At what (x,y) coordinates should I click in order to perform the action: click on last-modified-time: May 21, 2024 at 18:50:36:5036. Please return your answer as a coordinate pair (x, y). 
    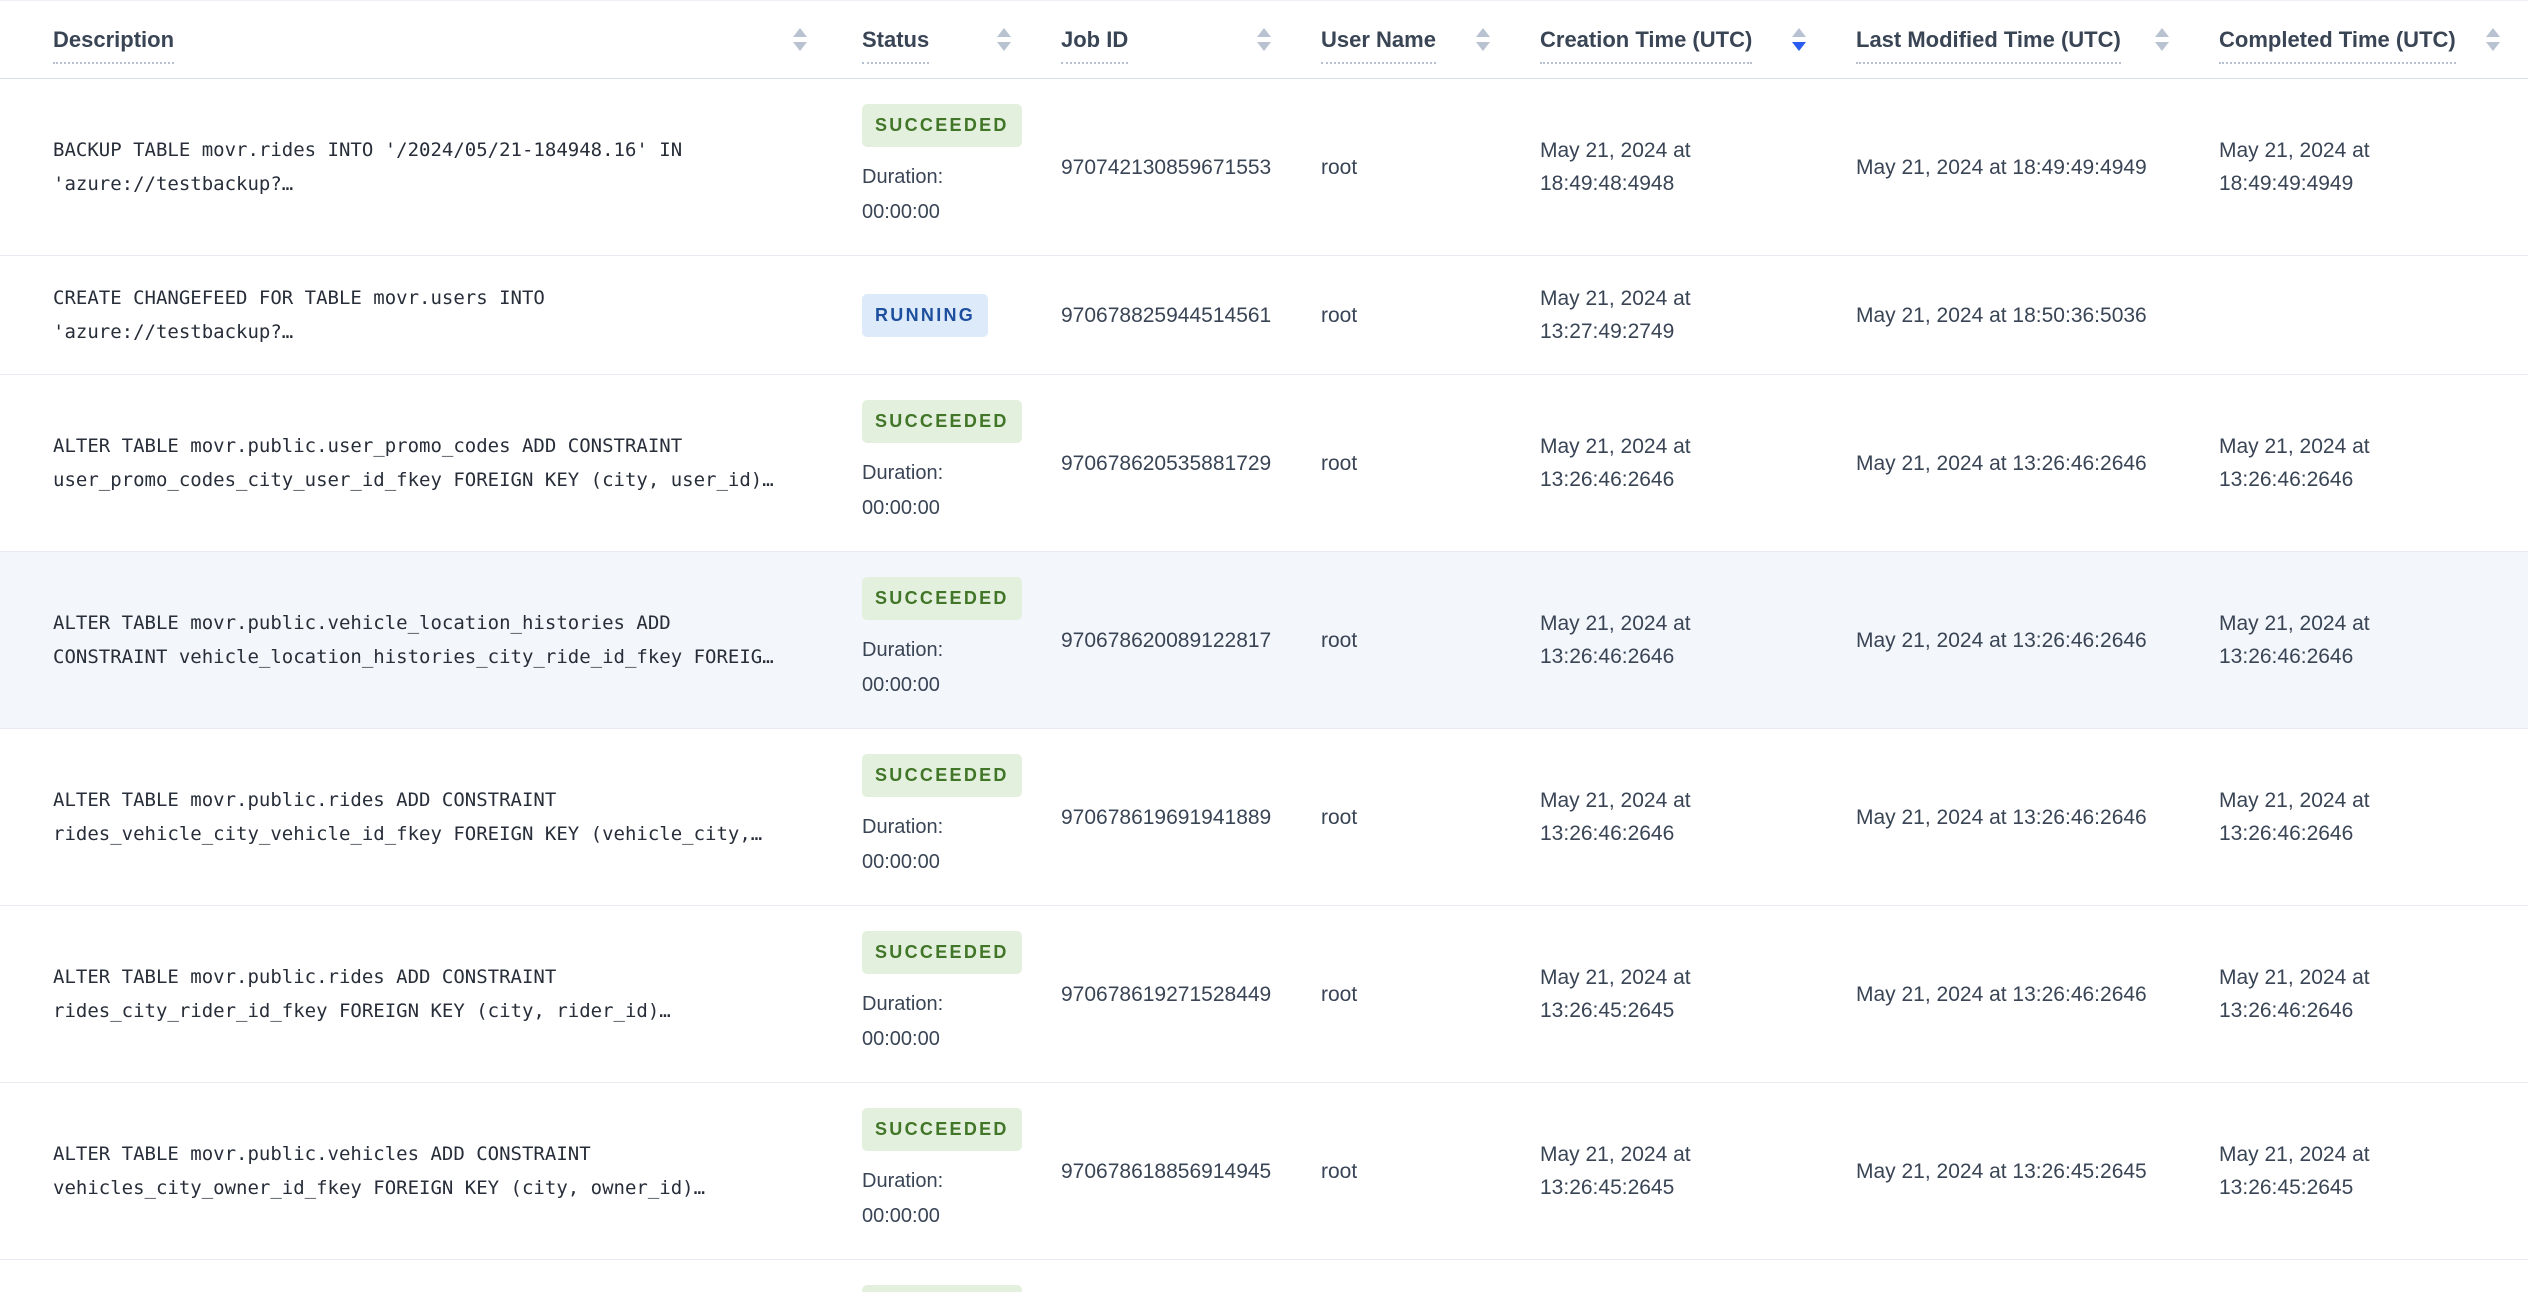
    Looking at the image, I should click on (2001, 315).